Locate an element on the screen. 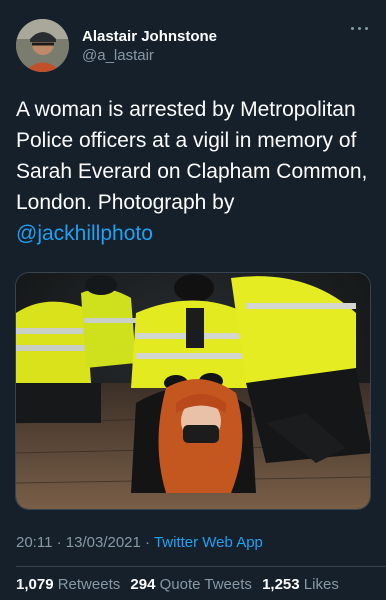 This screenshot has height=600, width=386. retweets-stat: 1,079 Retweets is located at coordinates (68, 584).